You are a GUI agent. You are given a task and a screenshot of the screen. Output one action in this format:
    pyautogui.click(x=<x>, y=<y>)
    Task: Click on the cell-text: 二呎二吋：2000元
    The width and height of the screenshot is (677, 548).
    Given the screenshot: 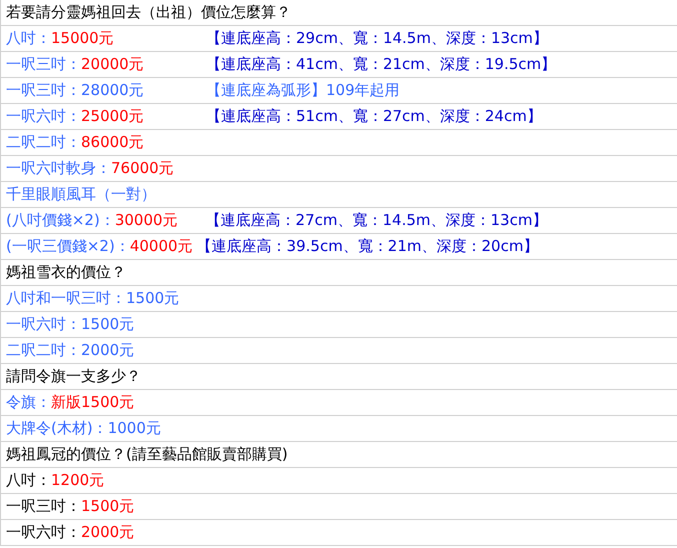 What is the action you would take?
    pyautogui.click(x=70, y=350)
    